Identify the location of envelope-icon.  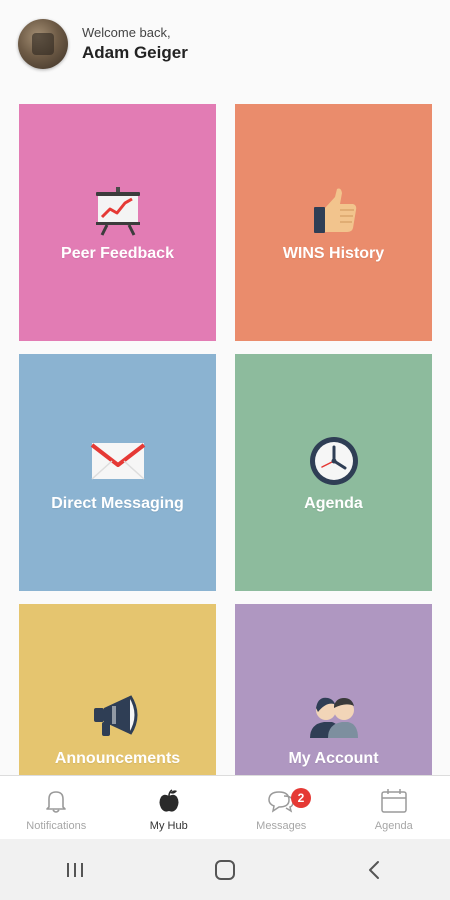
(118, 461).